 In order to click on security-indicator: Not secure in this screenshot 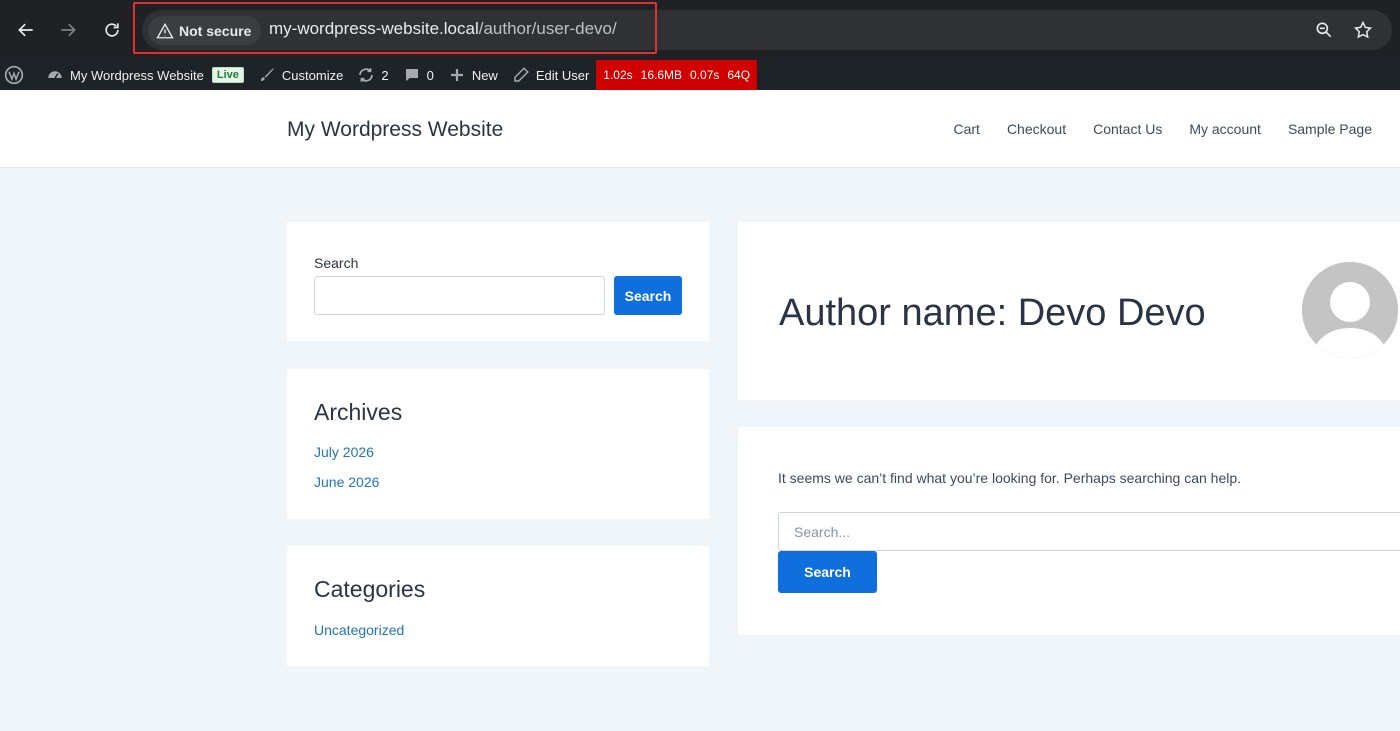, I will do `click(205, 30)`.